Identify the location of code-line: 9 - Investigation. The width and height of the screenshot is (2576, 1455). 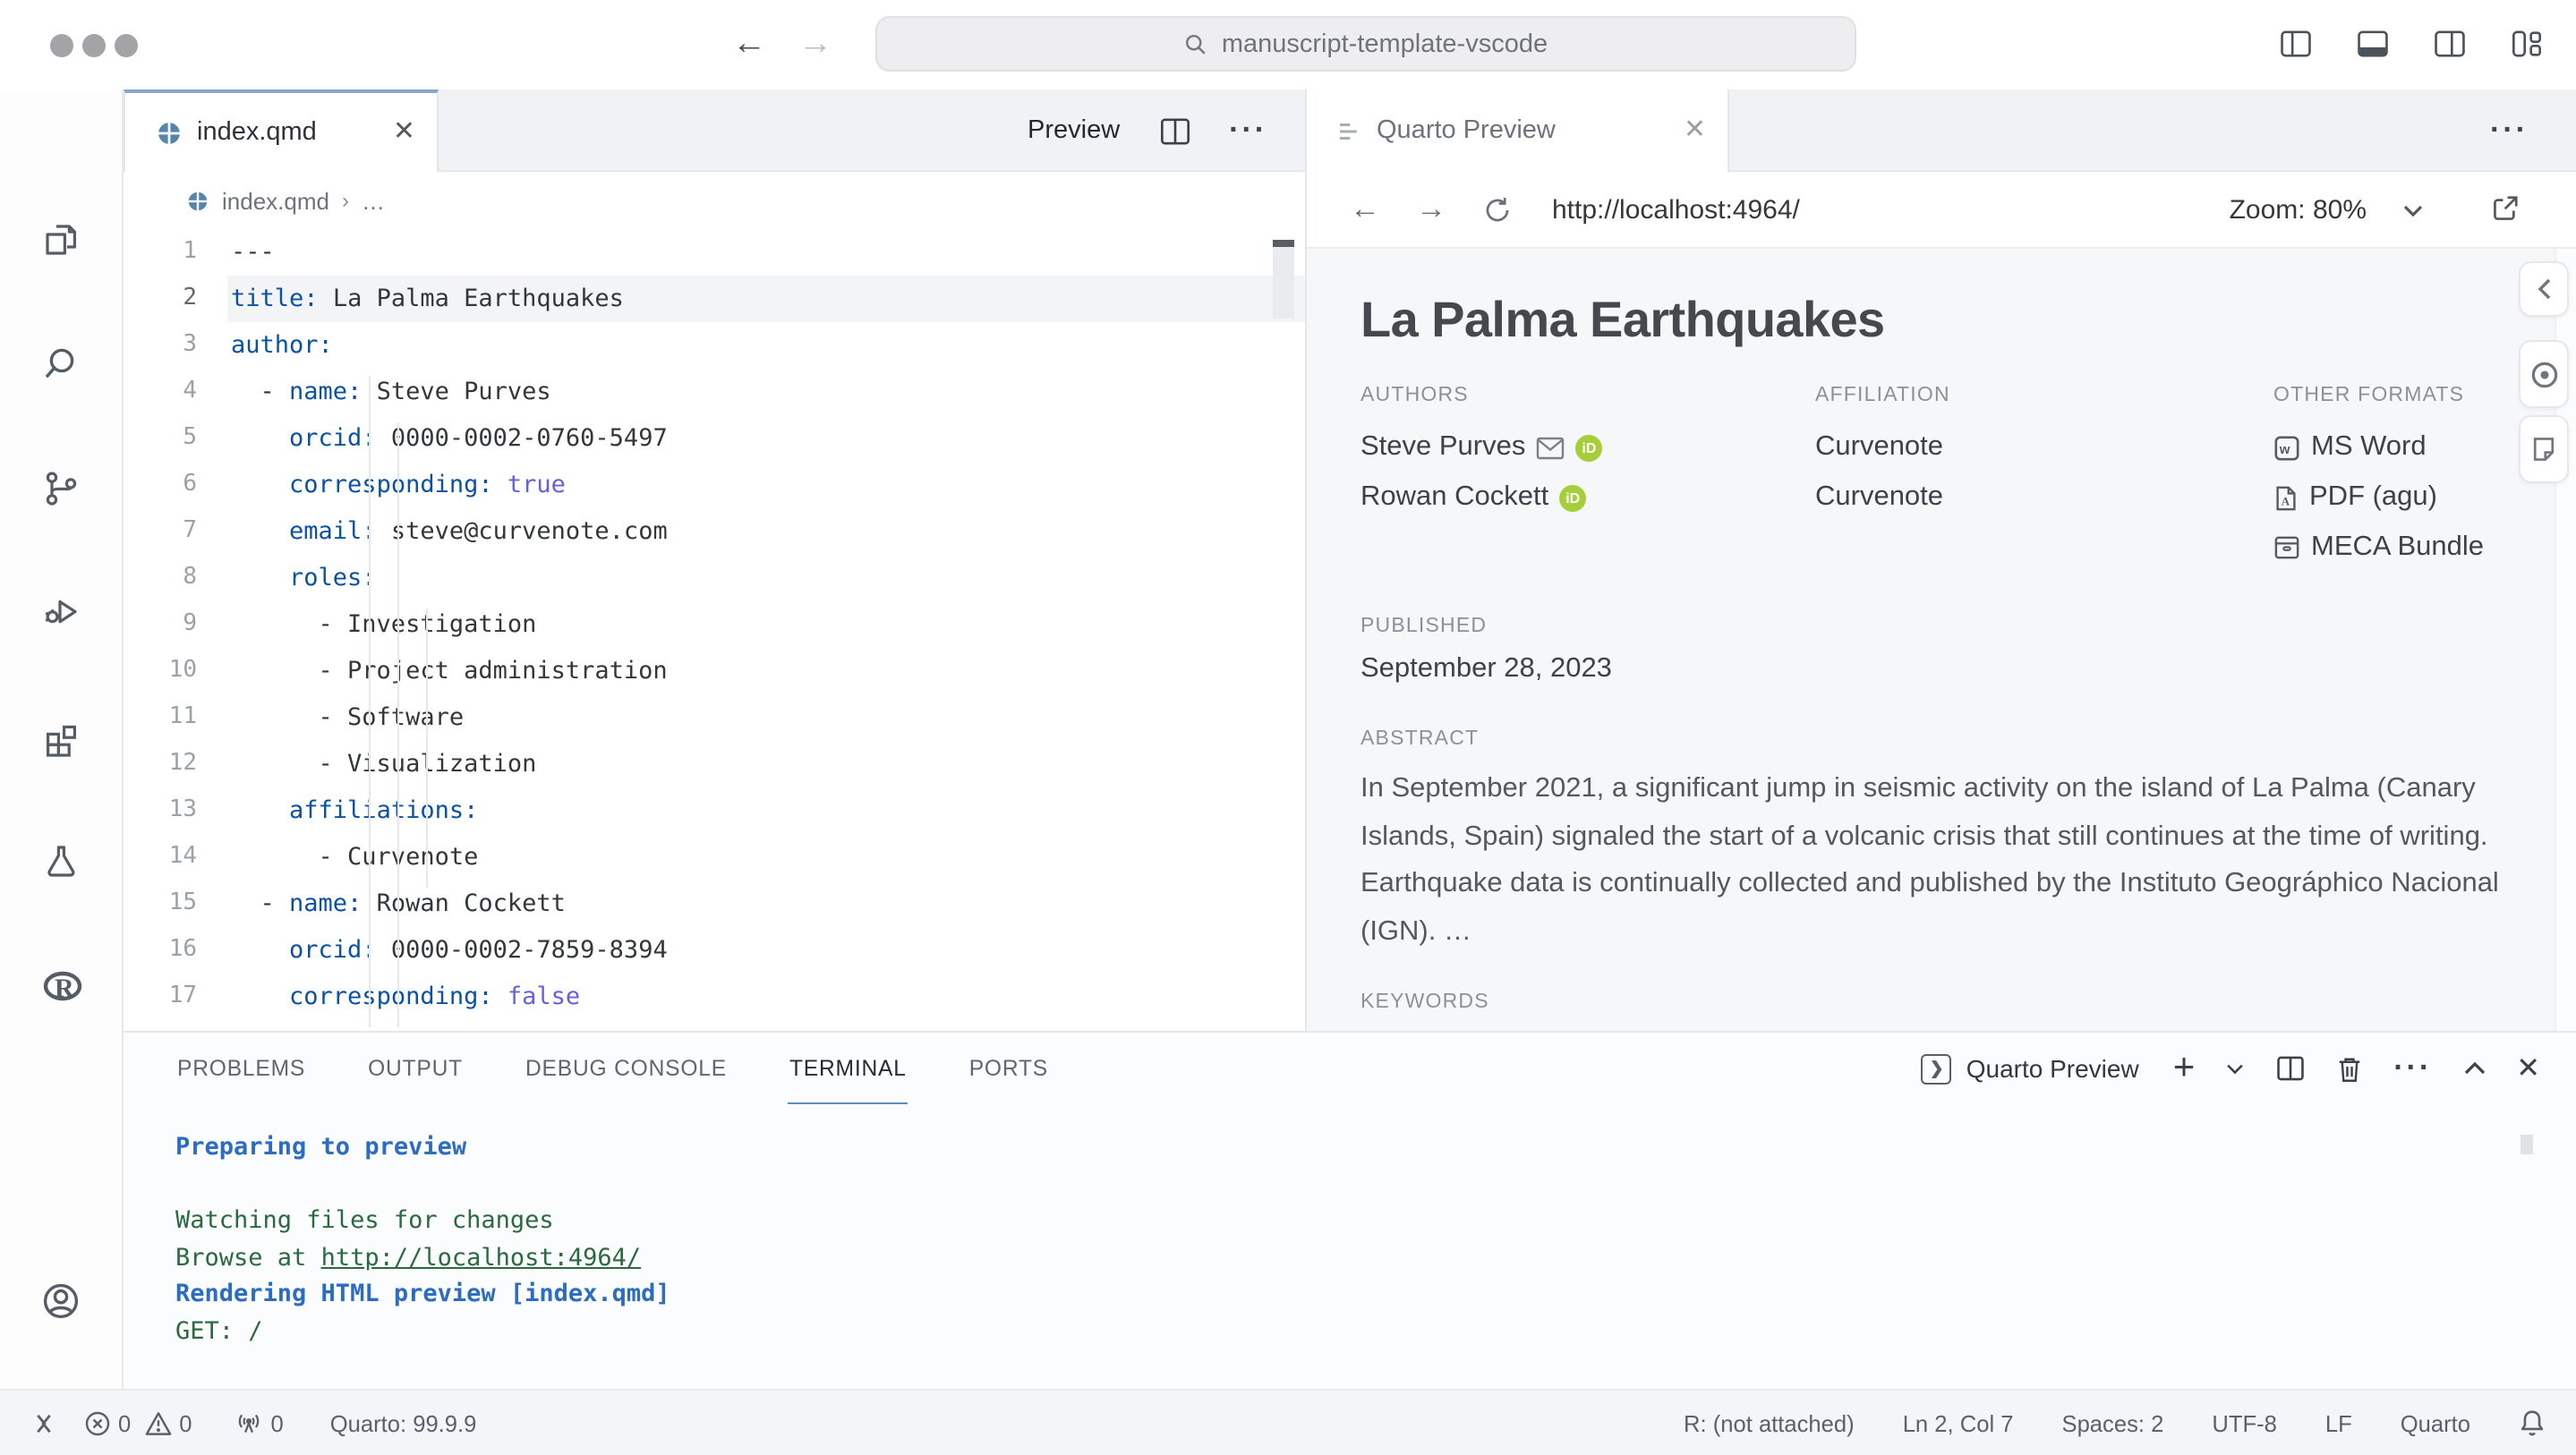
(714, 624).